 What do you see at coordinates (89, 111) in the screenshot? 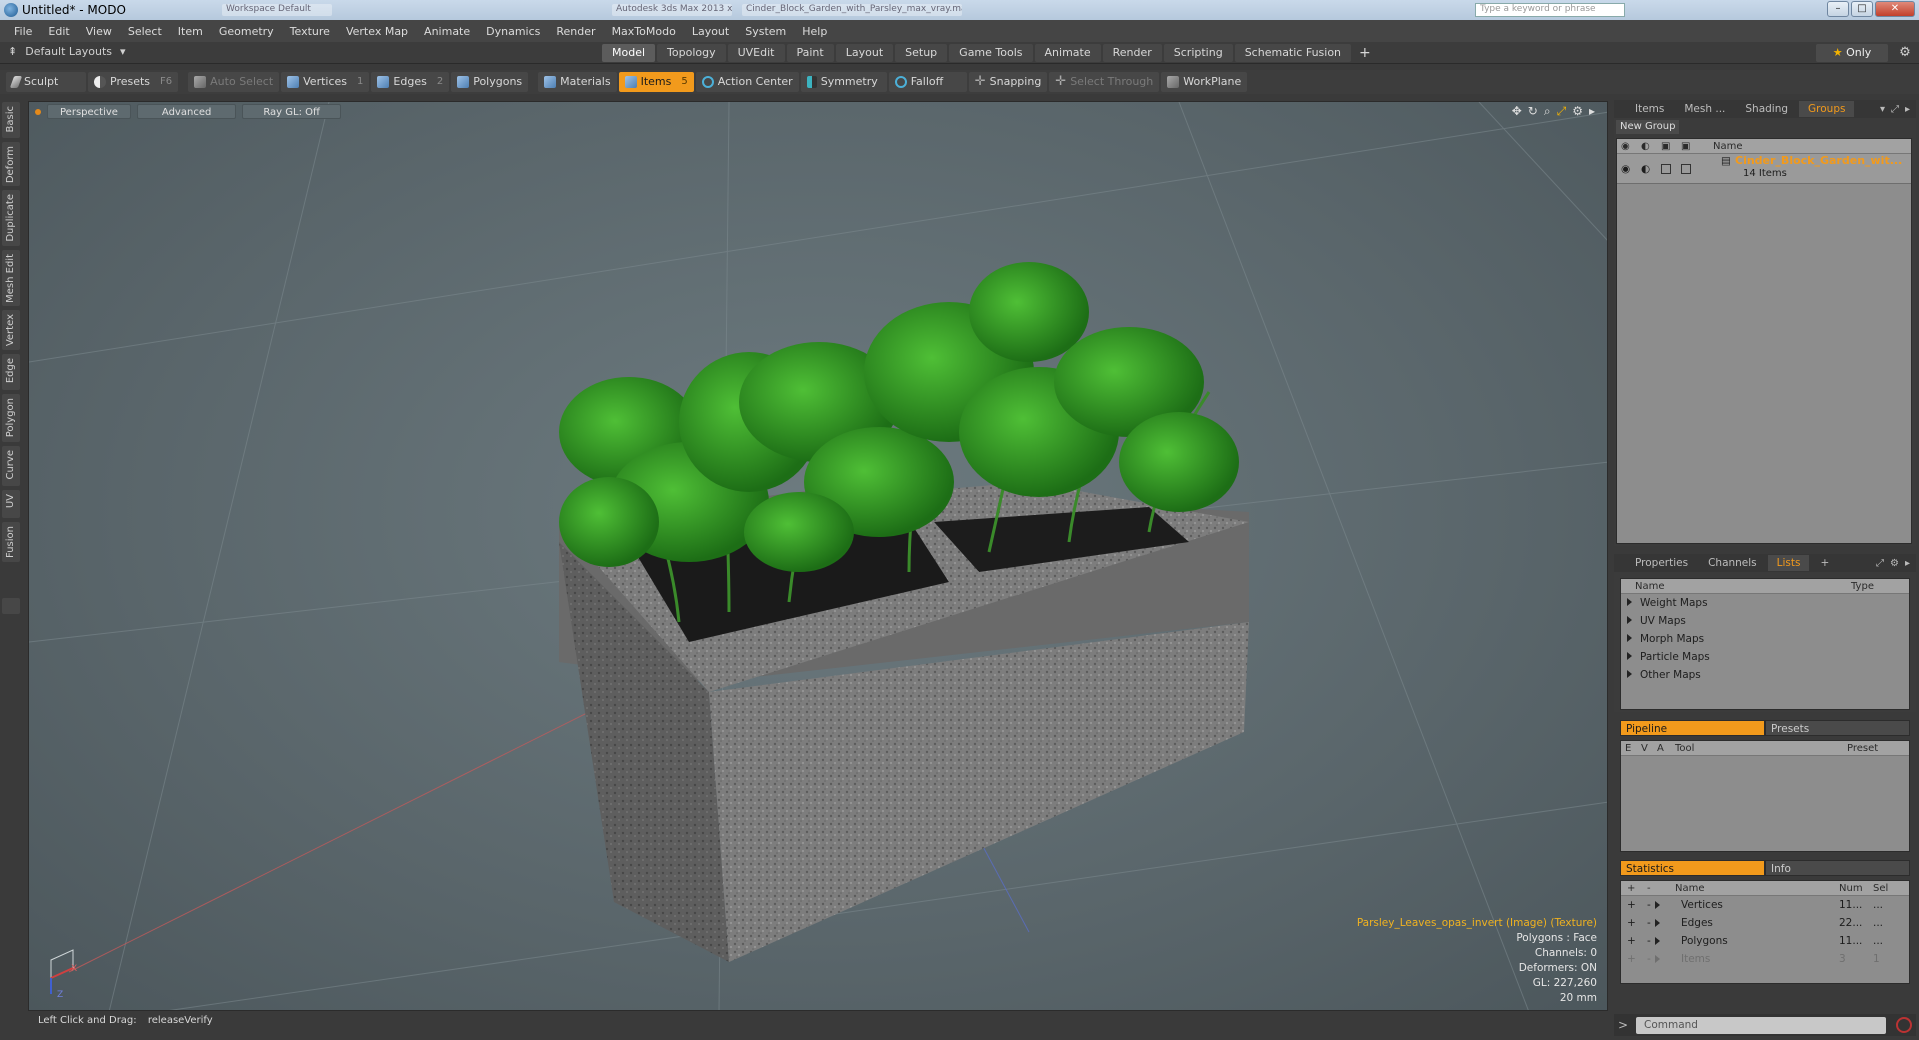
I see `perspective-dropdown: Perspective` at bounding box center [89, 111].